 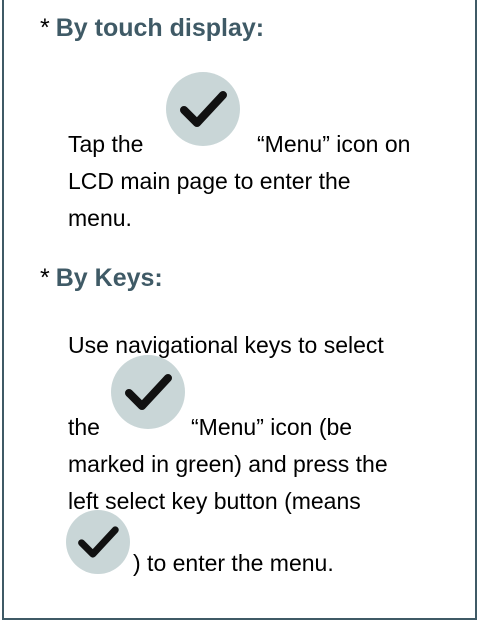 What do you see at coordinates (109, 278) in the screenshot?
I see `heading-text: By Keys:` at bounding box center [109, 278].